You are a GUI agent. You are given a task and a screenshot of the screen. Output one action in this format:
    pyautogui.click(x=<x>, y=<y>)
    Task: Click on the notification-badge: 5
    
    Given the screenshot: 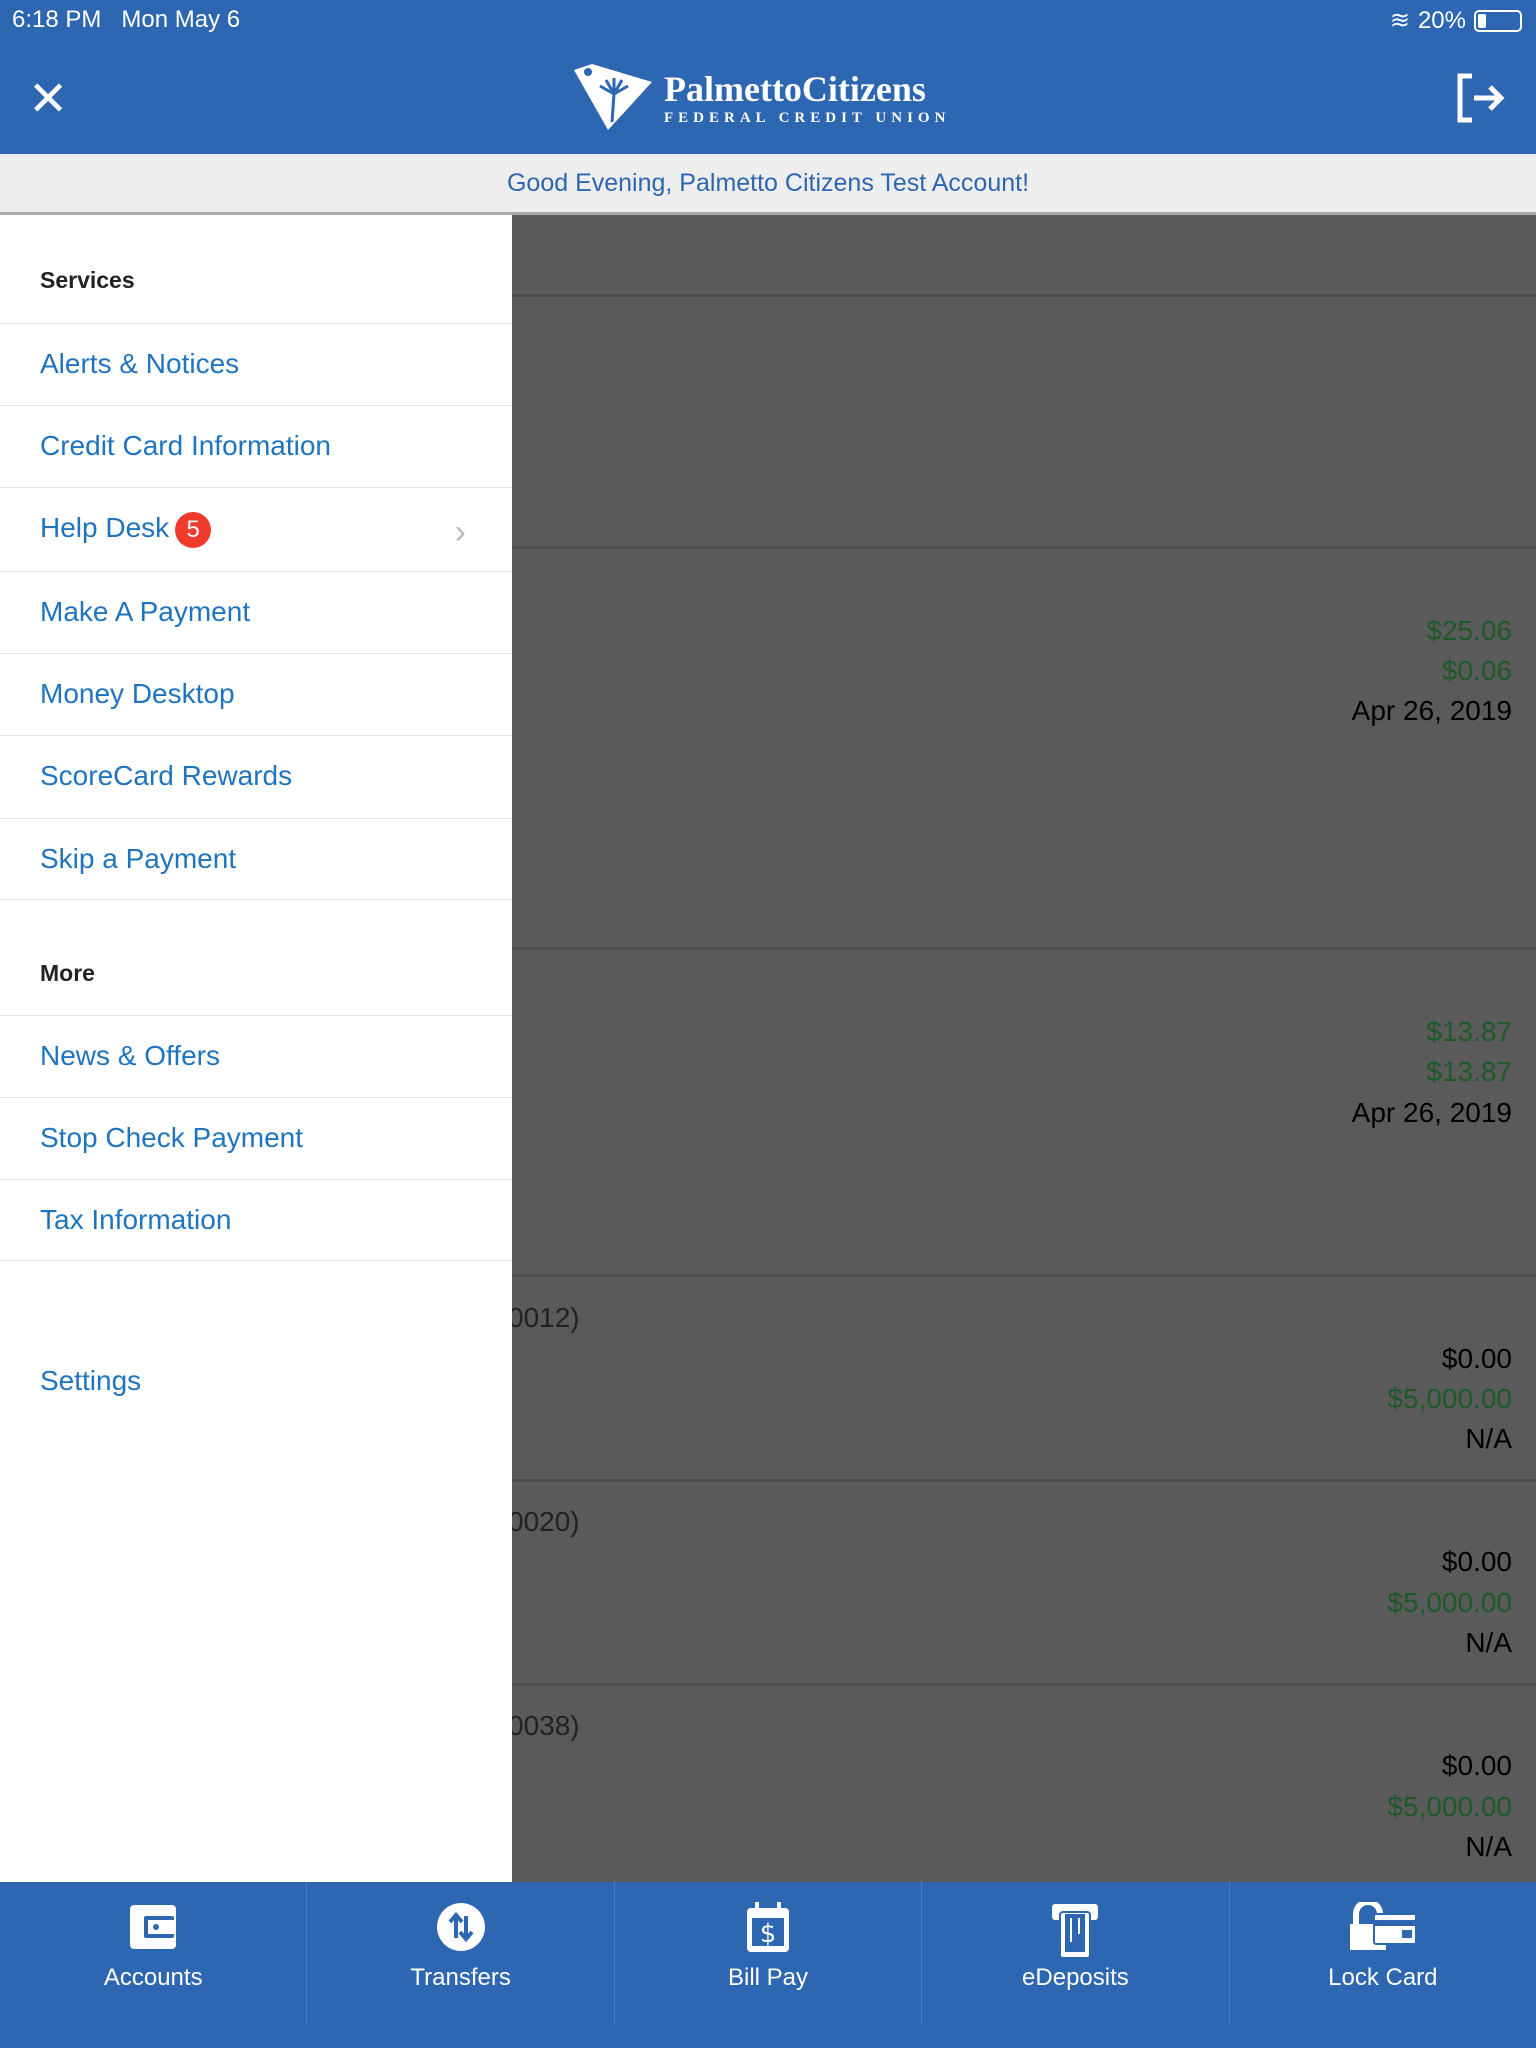 What is the action you would take?
    pyautogui.click(x=193, y=529)
    